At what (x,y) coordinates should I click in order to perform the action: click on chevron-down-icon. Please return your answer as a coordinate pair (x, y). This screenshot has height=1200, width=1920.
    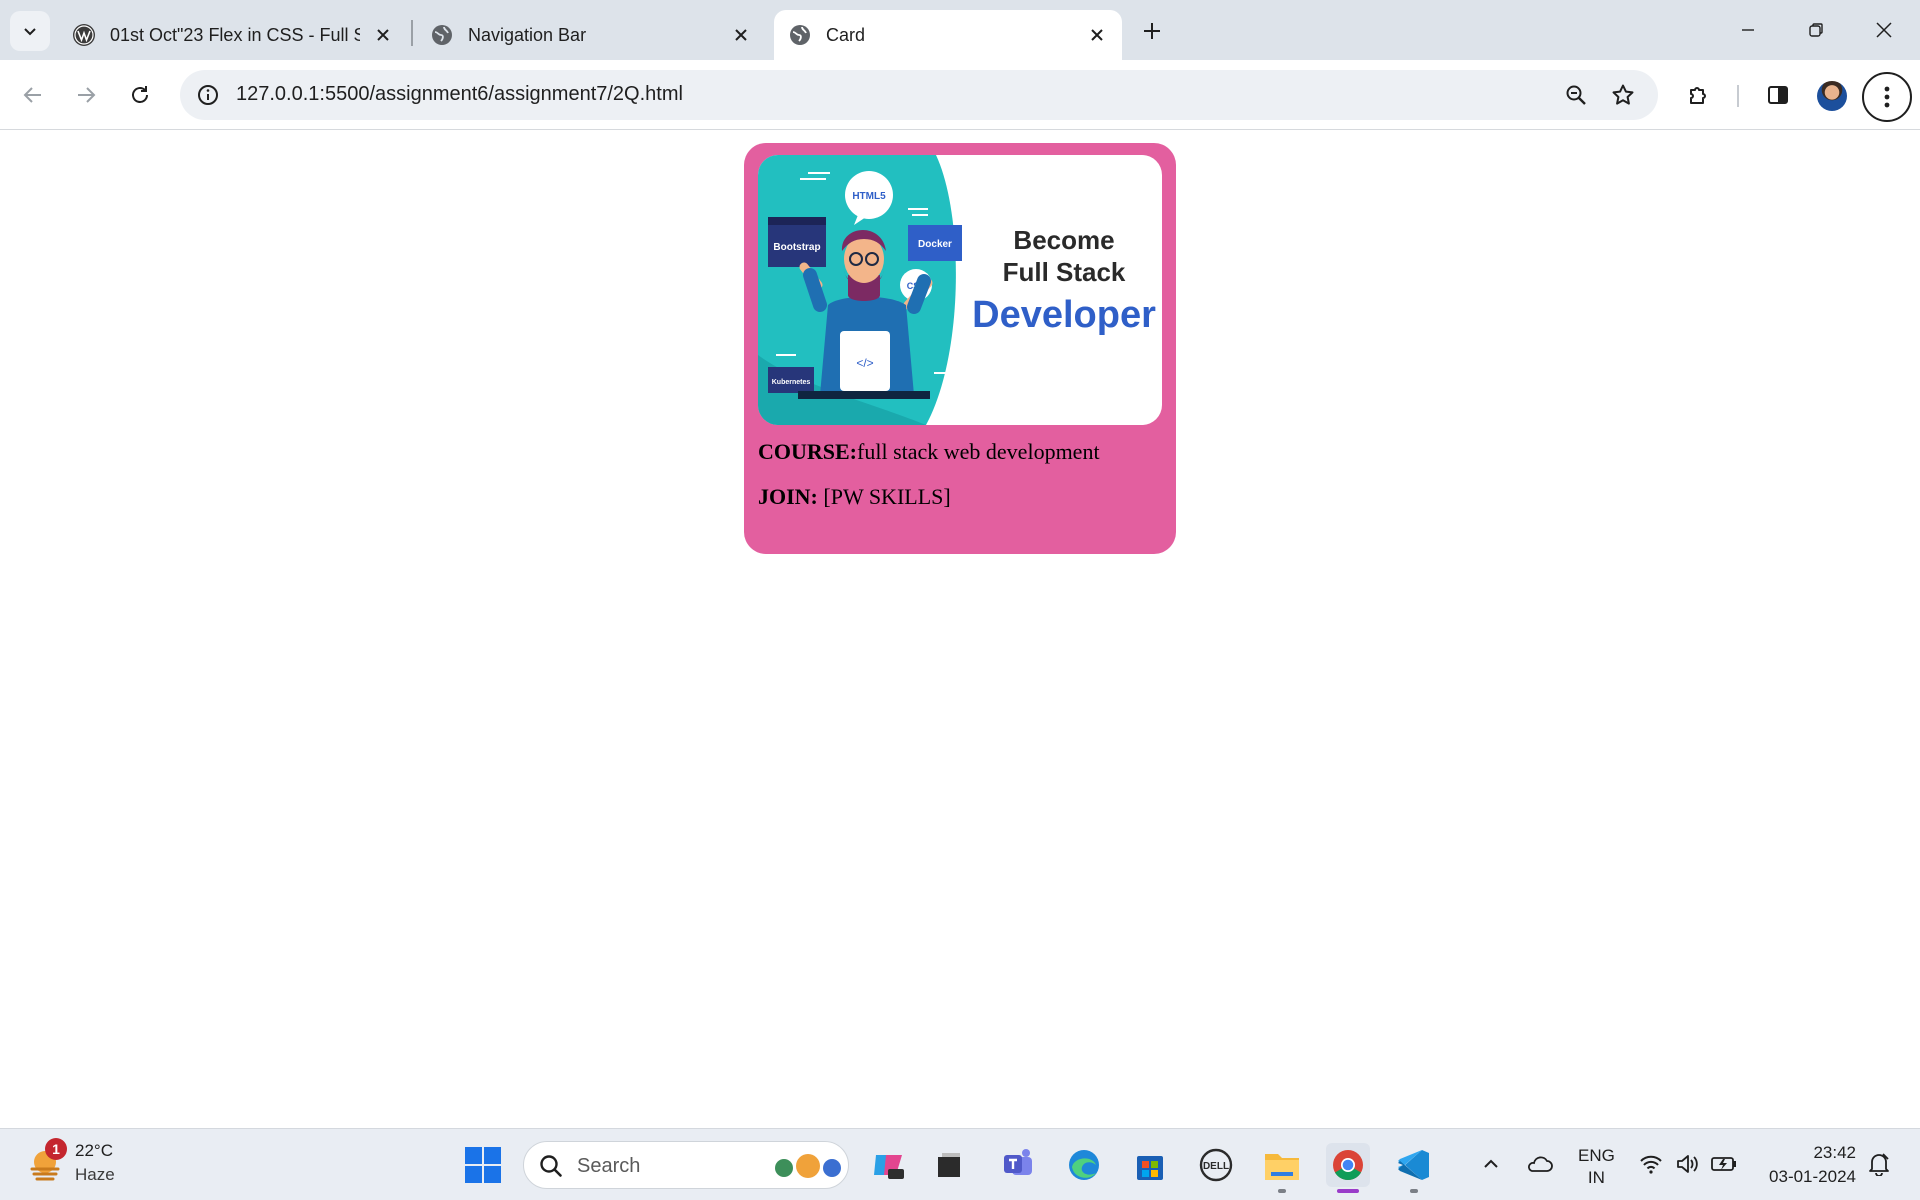
    Looking at the image, I should click on (30, 32).